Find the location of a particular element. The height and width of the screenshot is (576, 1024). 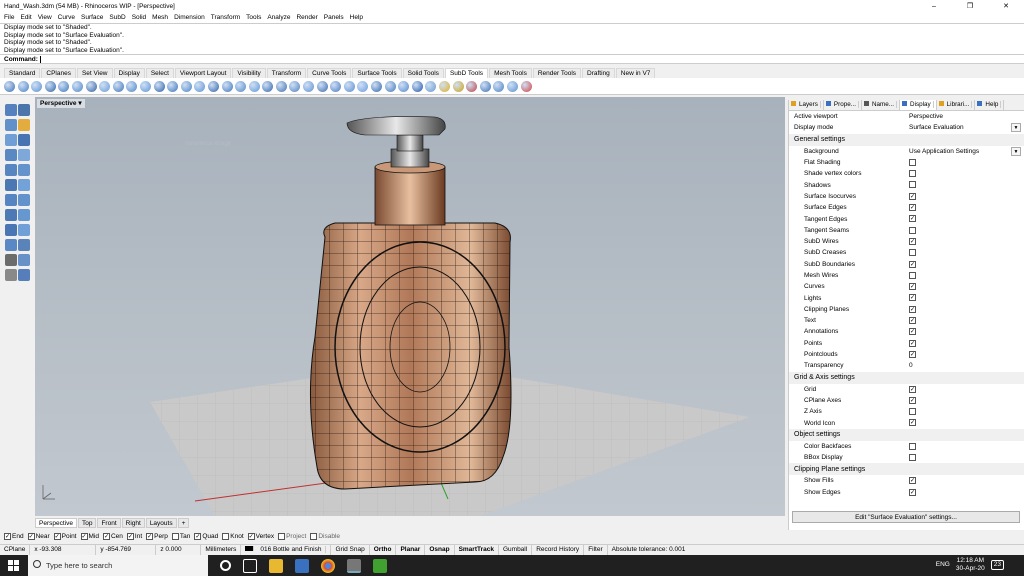

maximize-icon: ❐ is located at coordinates (970, 6).